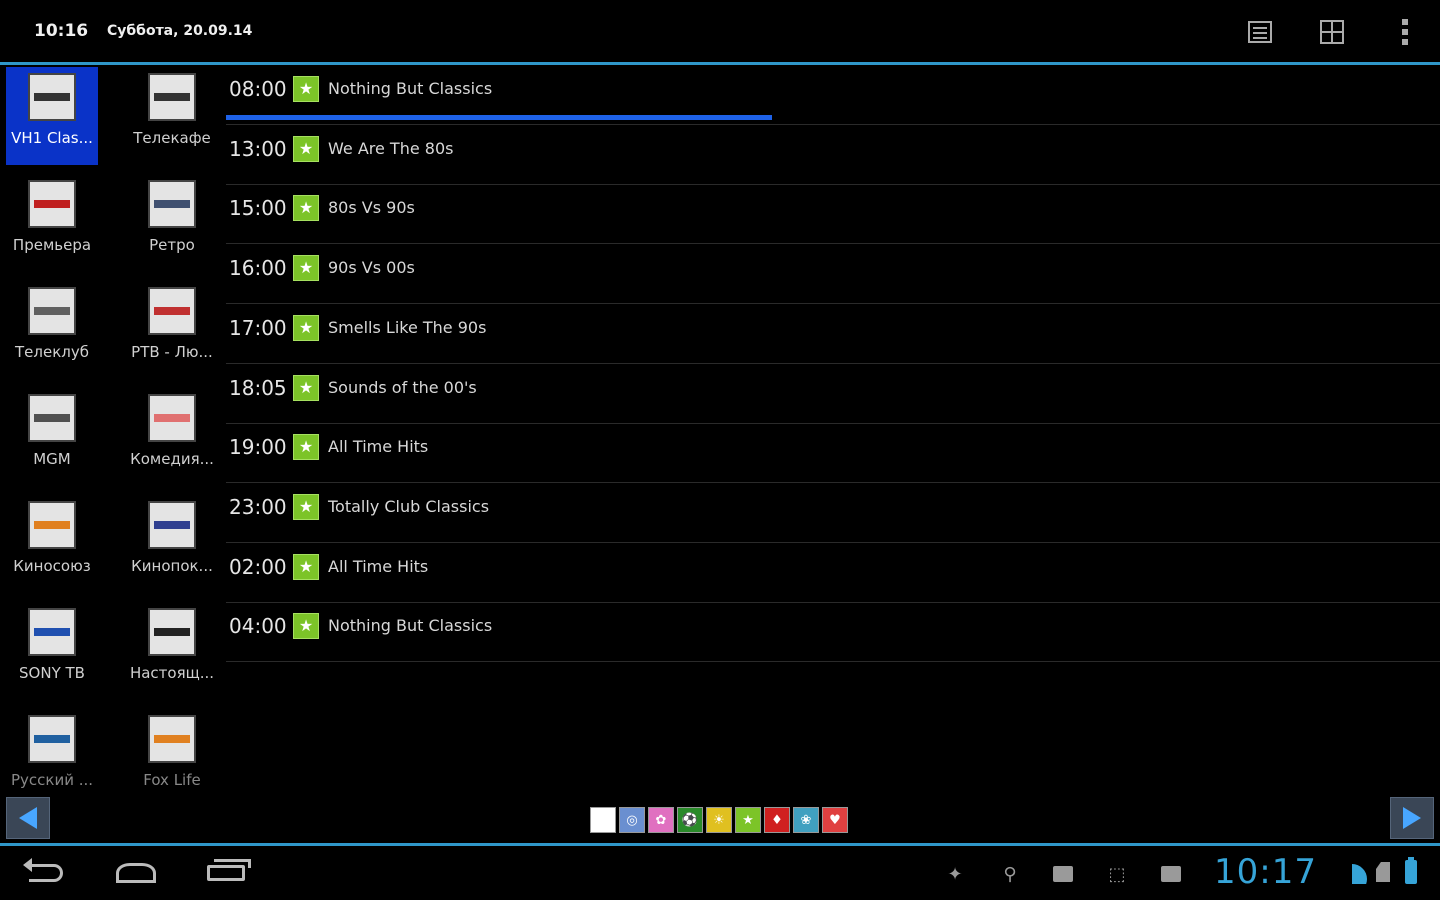 This screenshot has width=1440, height=900. Describe the element at coordinates (833, 573) in the screenshot. I see `program-row: 02:00 ★ All Time Hits` at that location.